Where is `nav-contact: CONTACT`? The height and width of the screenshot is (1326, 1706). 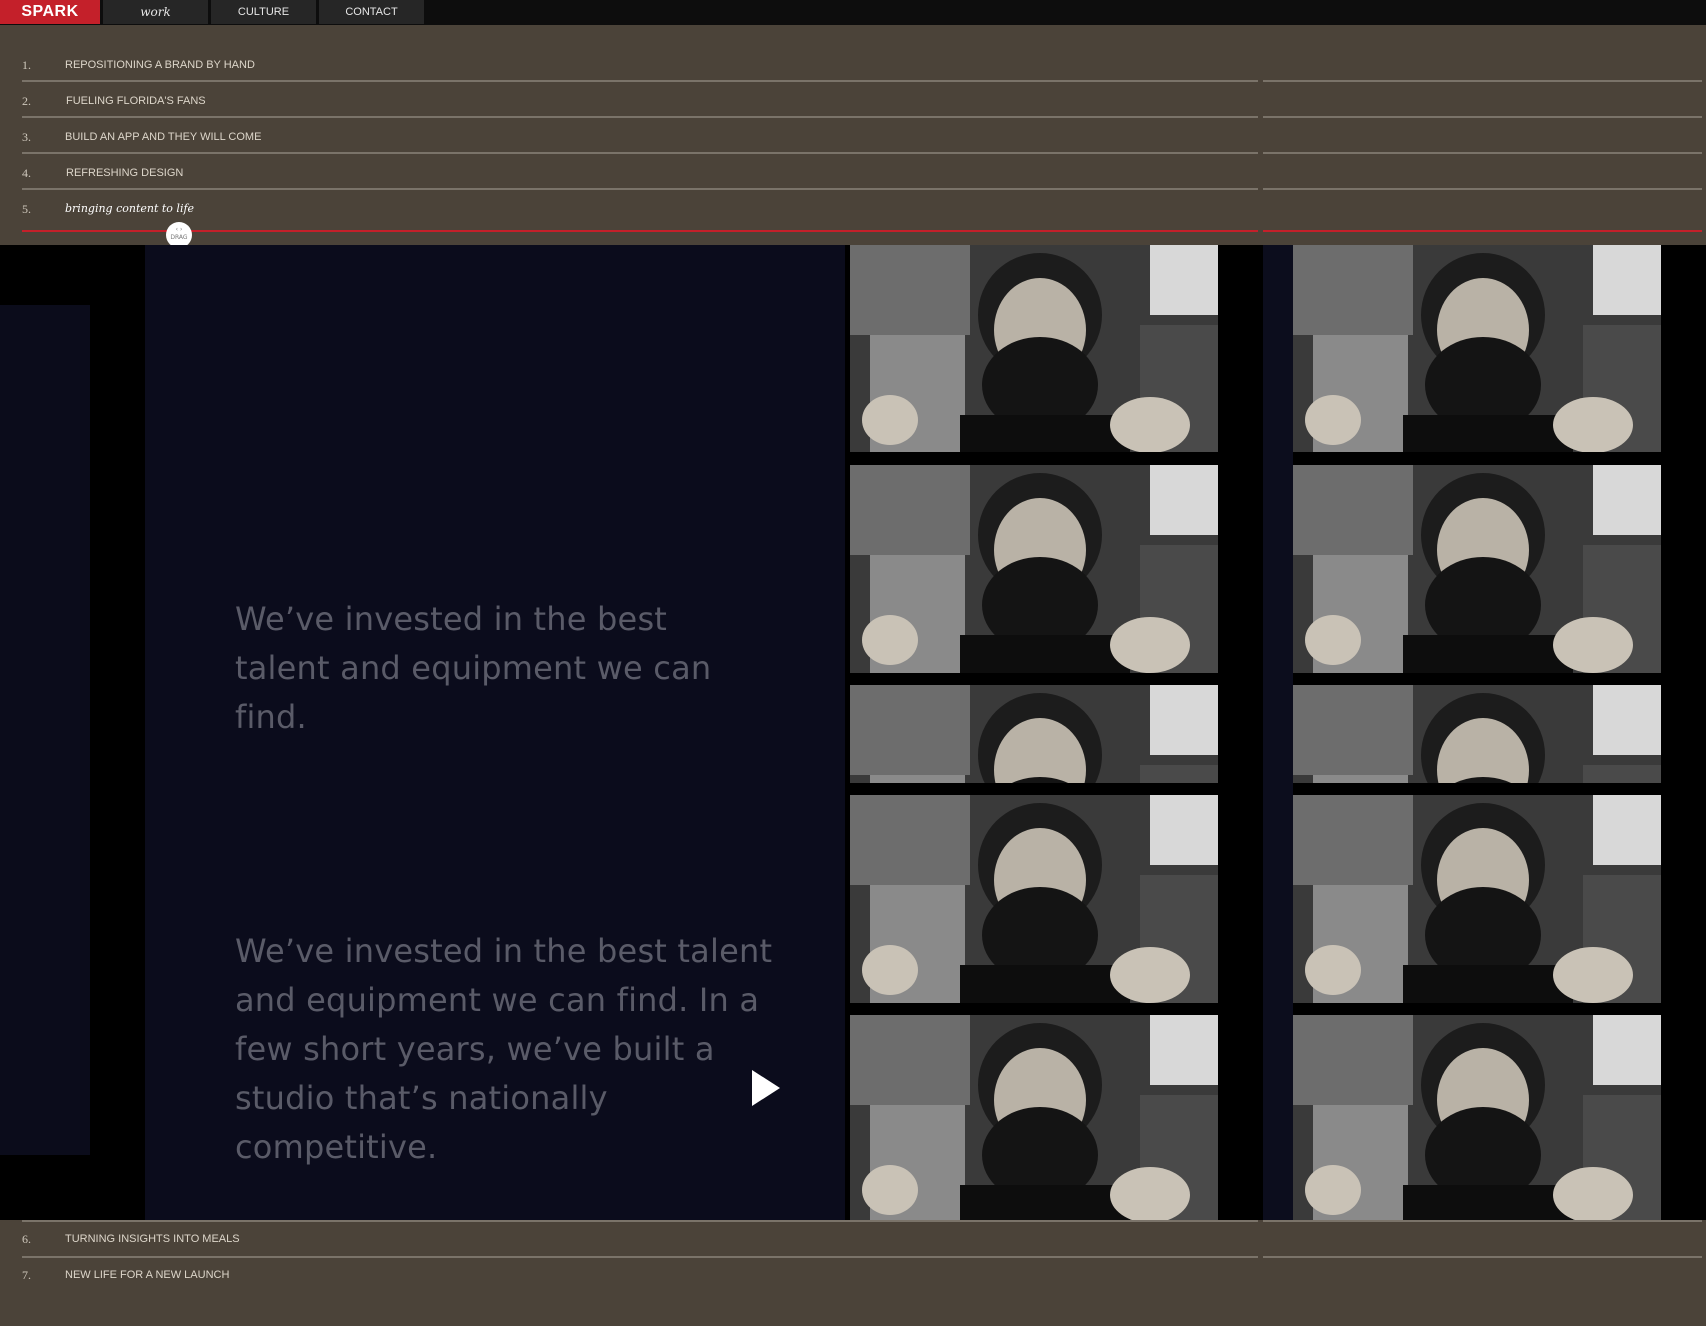
nav-contact: CONTACT is located at coordinates (371, 12).